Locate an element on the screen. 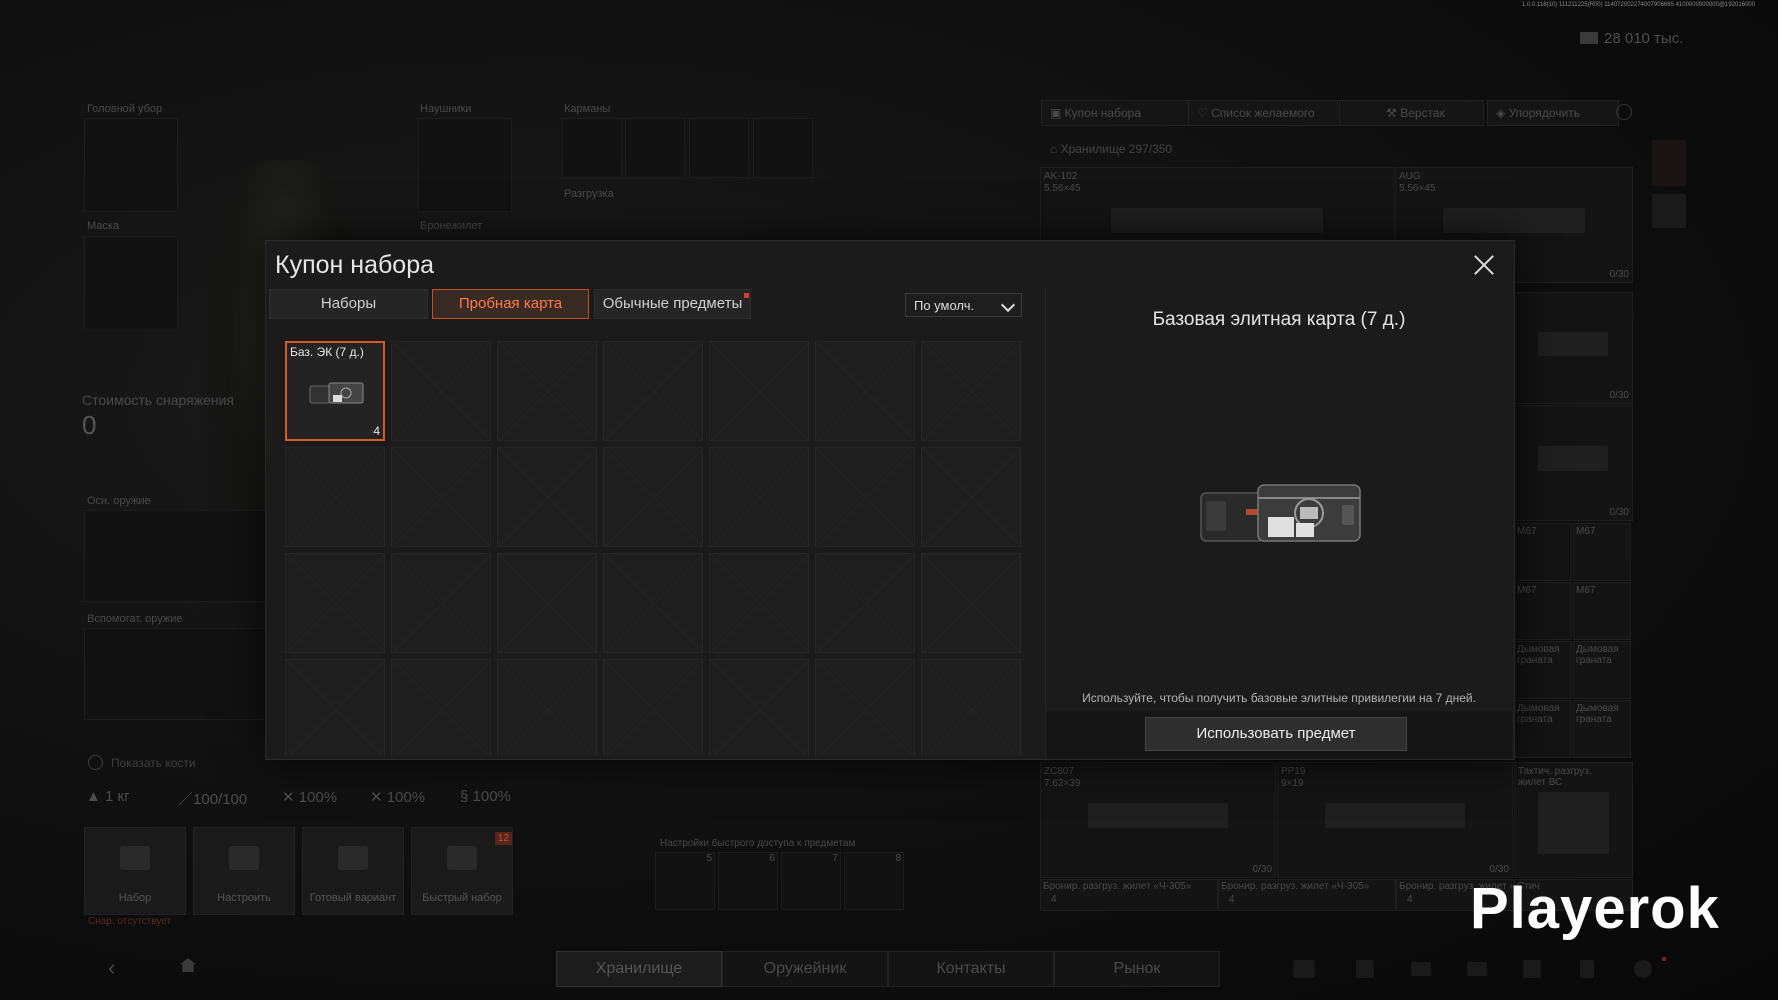 The image size is (1778, 1000). shop-icon is located at coordinates (1532, 969).